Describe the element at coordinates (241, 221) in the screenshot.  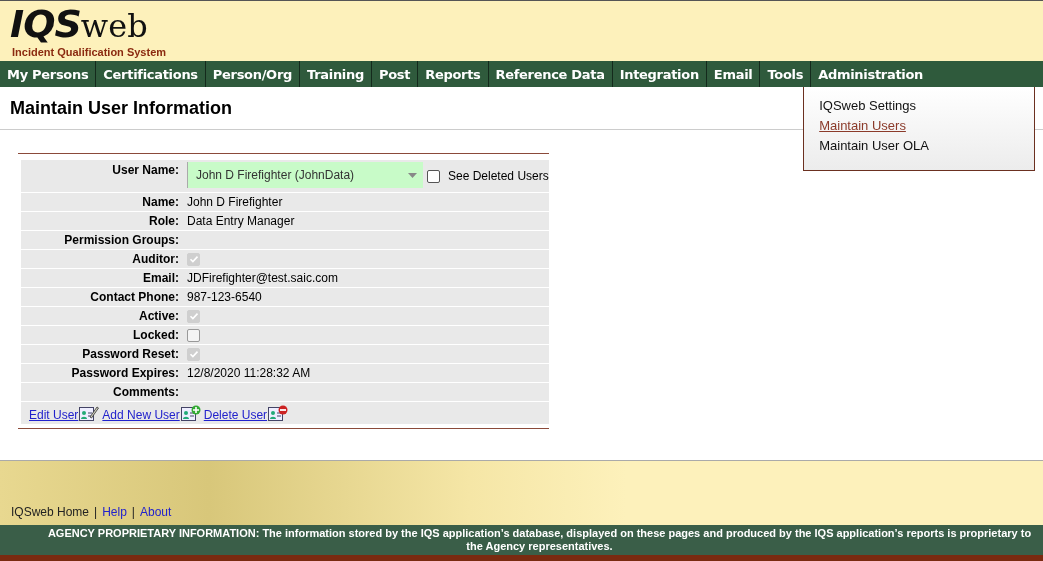
I see `field-value: Data Entry Manager` at that location.